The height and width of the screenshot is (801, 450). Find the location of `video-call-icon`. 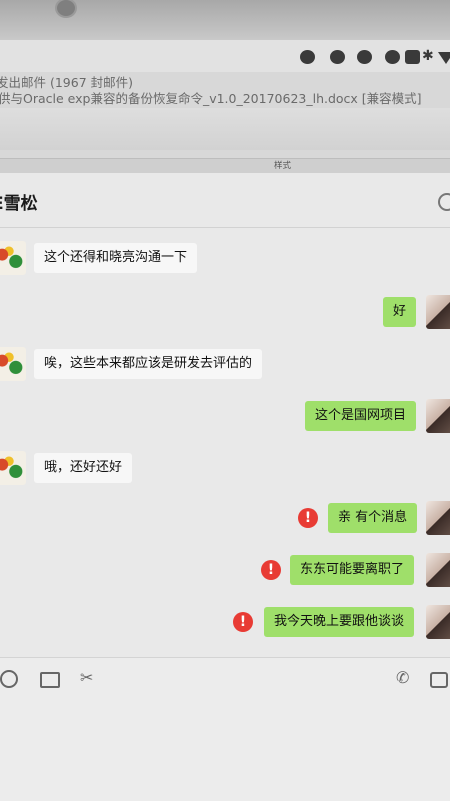

video-call-icon is located at coordinates (439, 680).